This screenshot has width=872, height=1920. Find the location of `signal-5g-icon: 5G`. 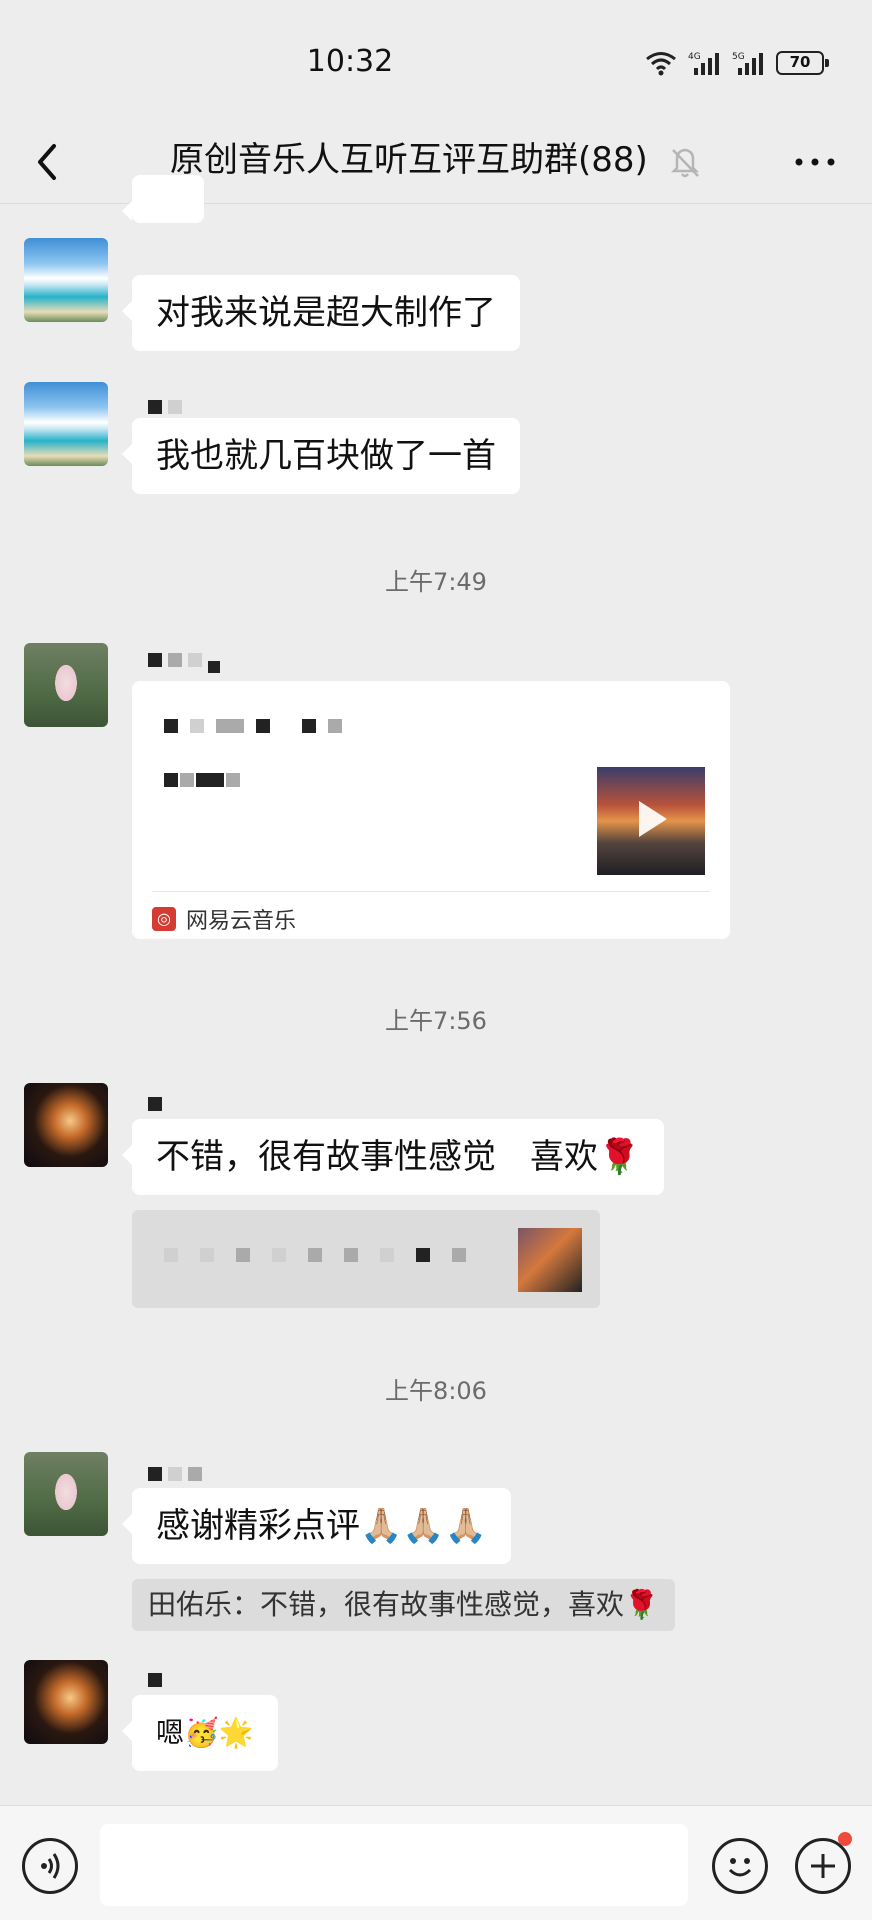

signal-5g-icon: 5G is located at coordinates (747, 63).